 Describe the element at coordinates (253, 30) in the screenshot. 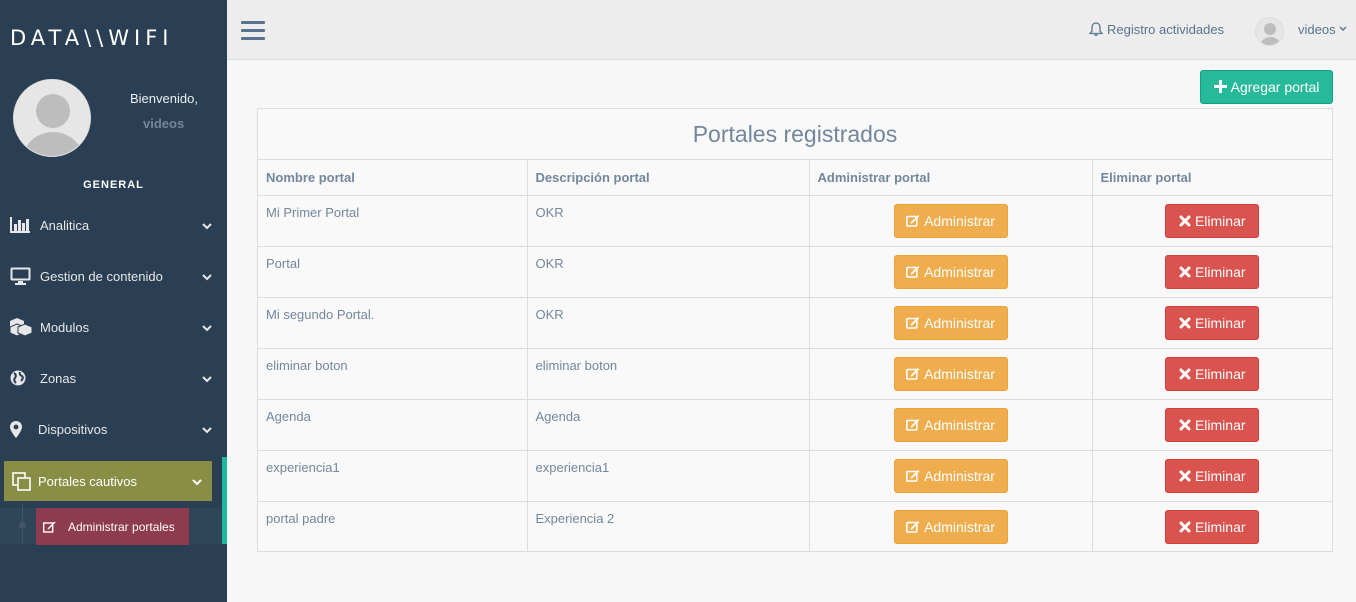

I see `menu-toggle-icon` at that location.